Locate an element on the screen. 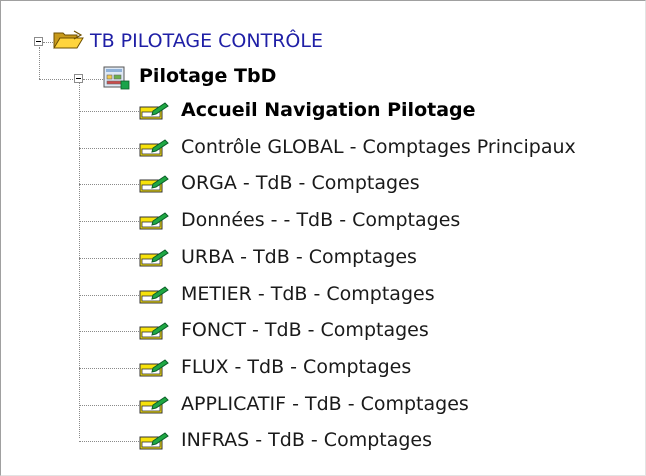  tree-node-label: TB PILOTAGE CONTRÔLE is located at coordinates (206, 41).